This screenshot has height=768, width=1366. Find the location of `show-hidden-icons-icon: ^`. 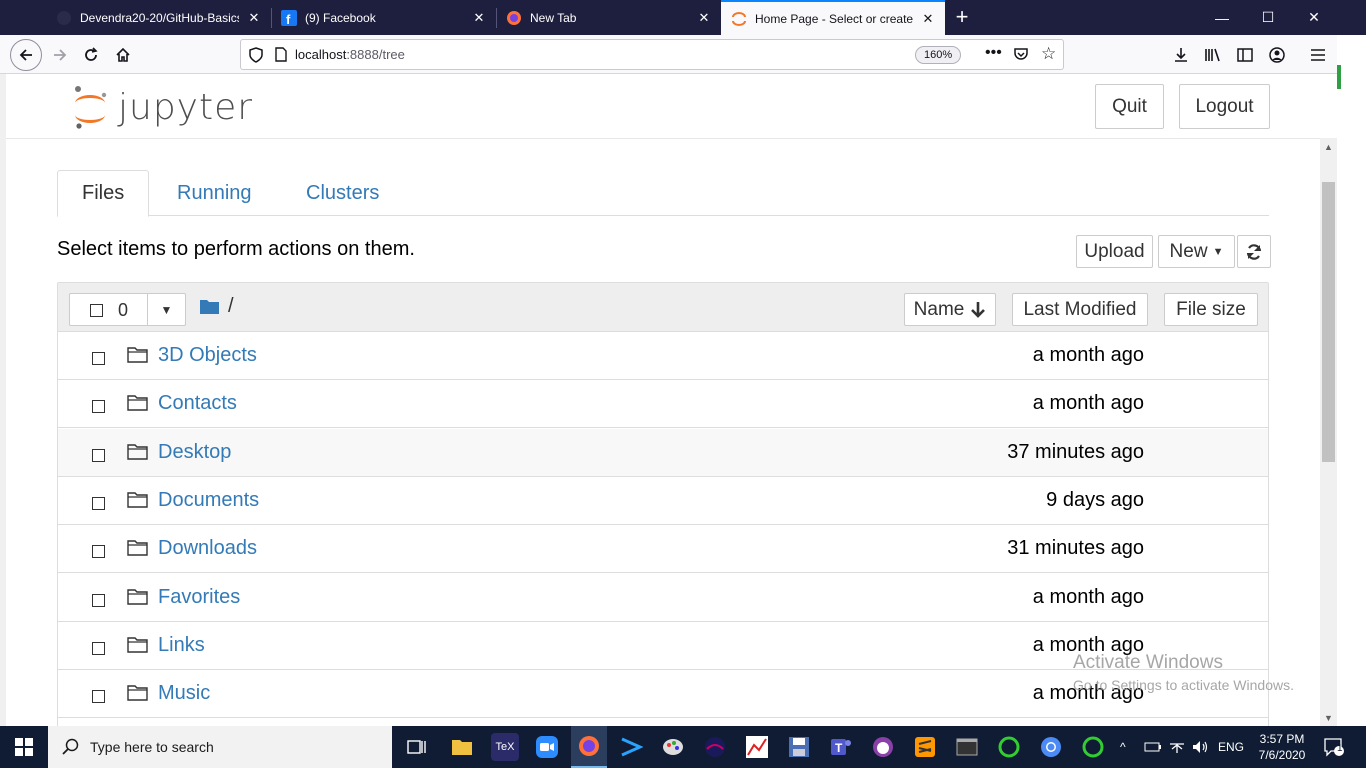

show-hidden-icons-icon: ^ is located at coordinates (1123, 747).